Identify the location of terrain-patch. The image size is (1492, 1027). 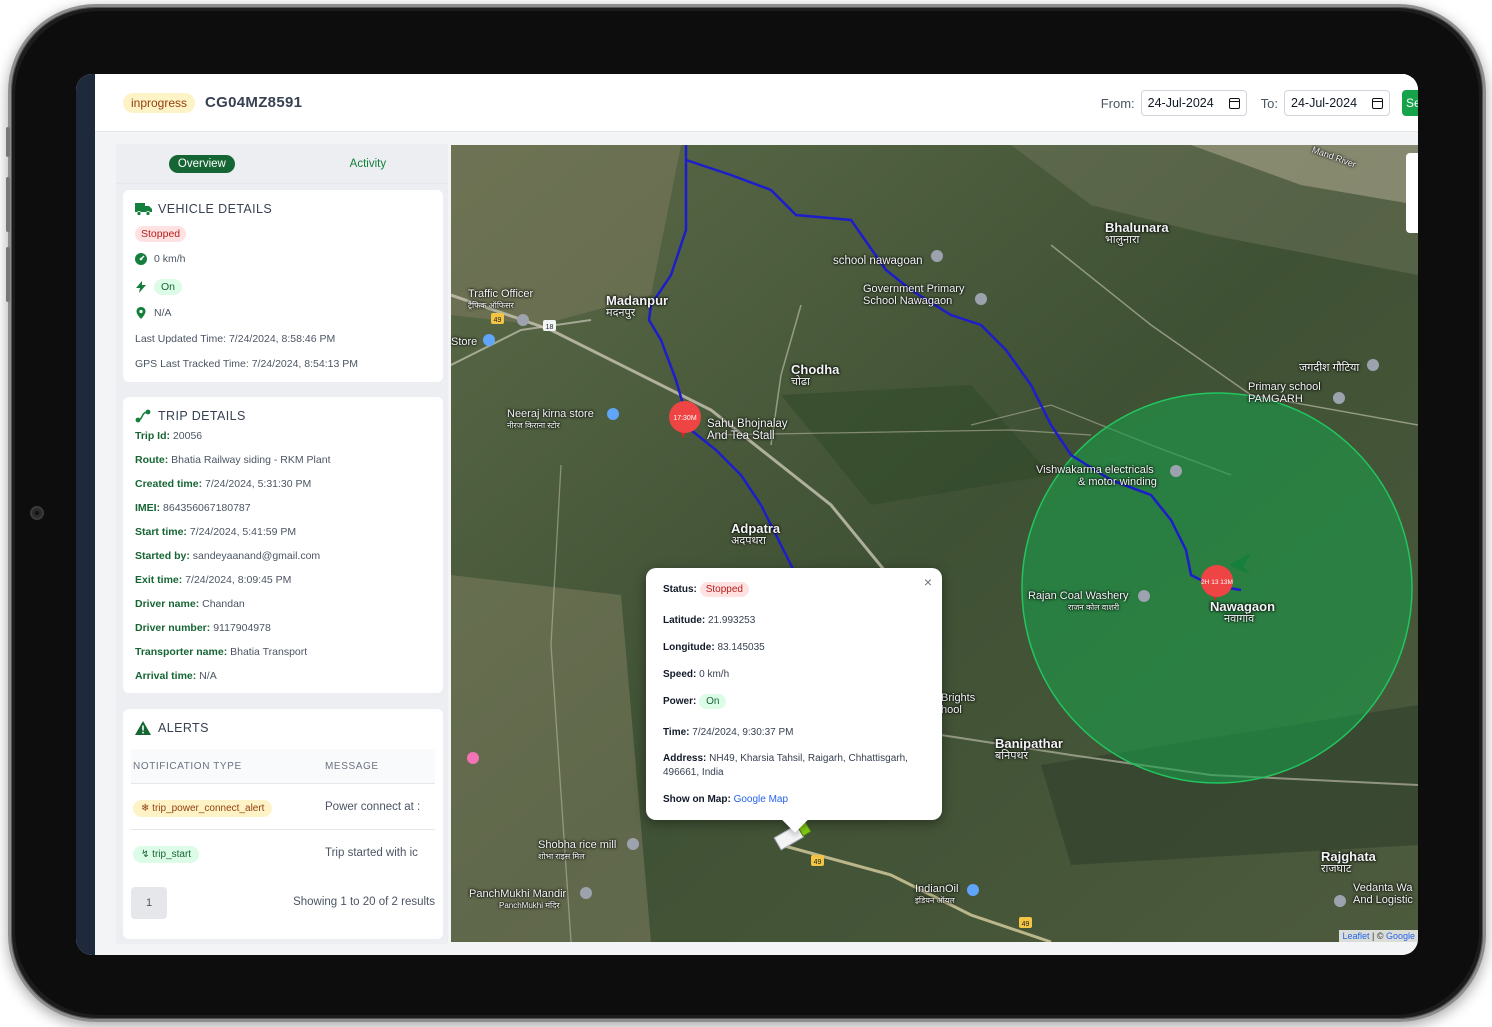
(551, 758).